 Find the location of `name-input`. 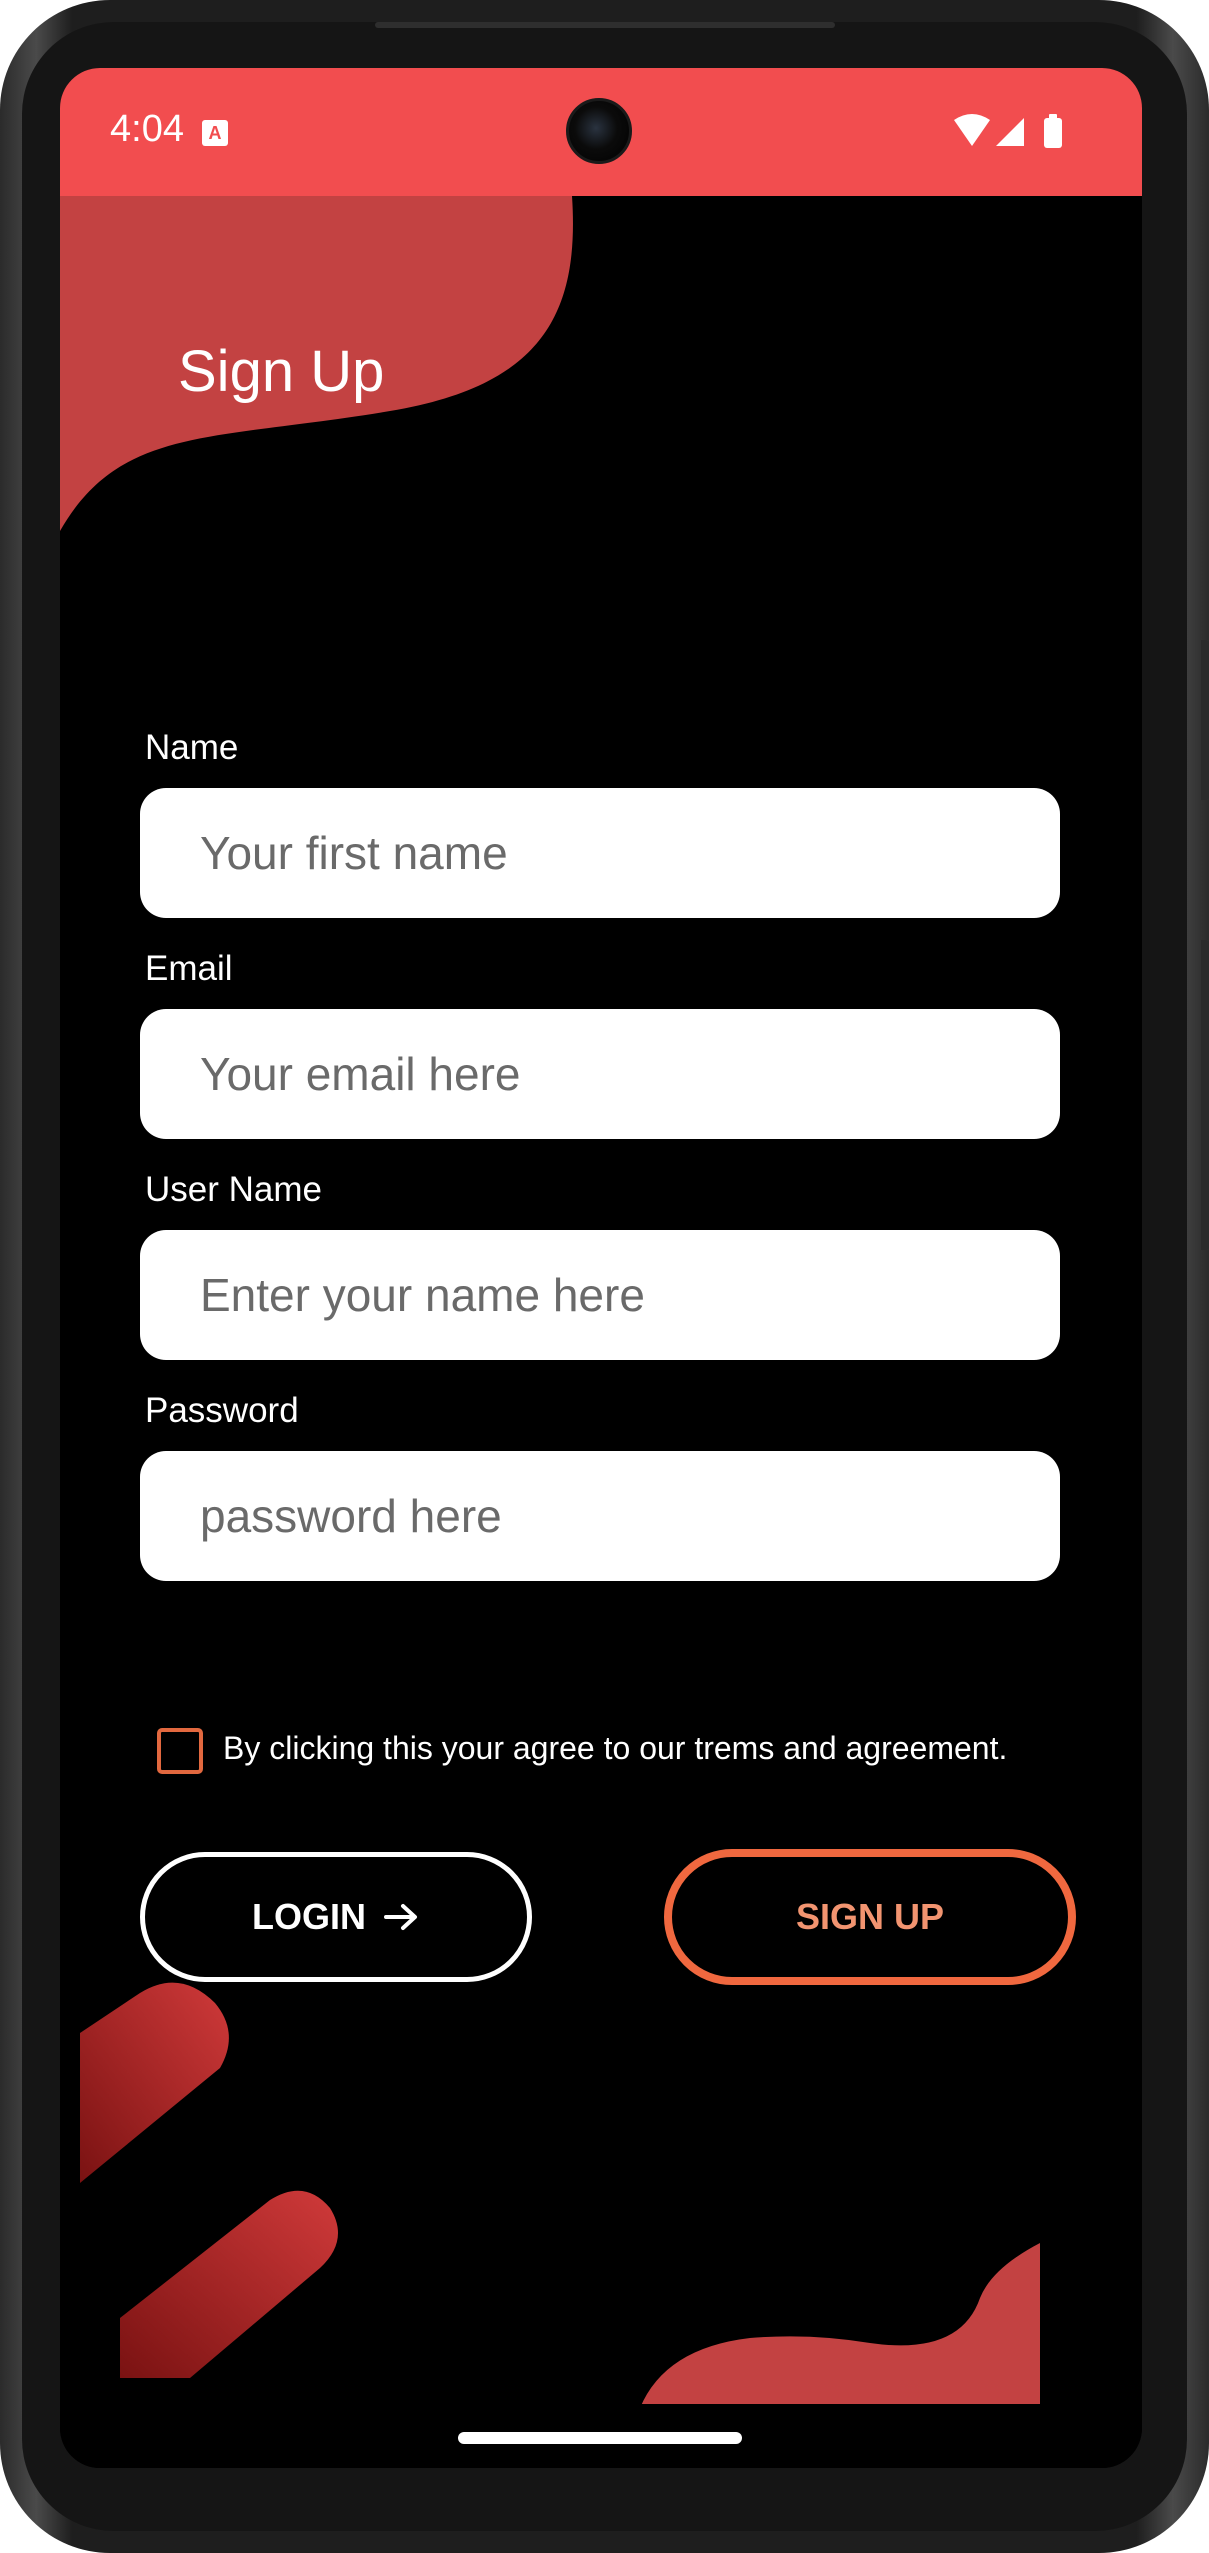

name-input is located at coordinates (600, 853).